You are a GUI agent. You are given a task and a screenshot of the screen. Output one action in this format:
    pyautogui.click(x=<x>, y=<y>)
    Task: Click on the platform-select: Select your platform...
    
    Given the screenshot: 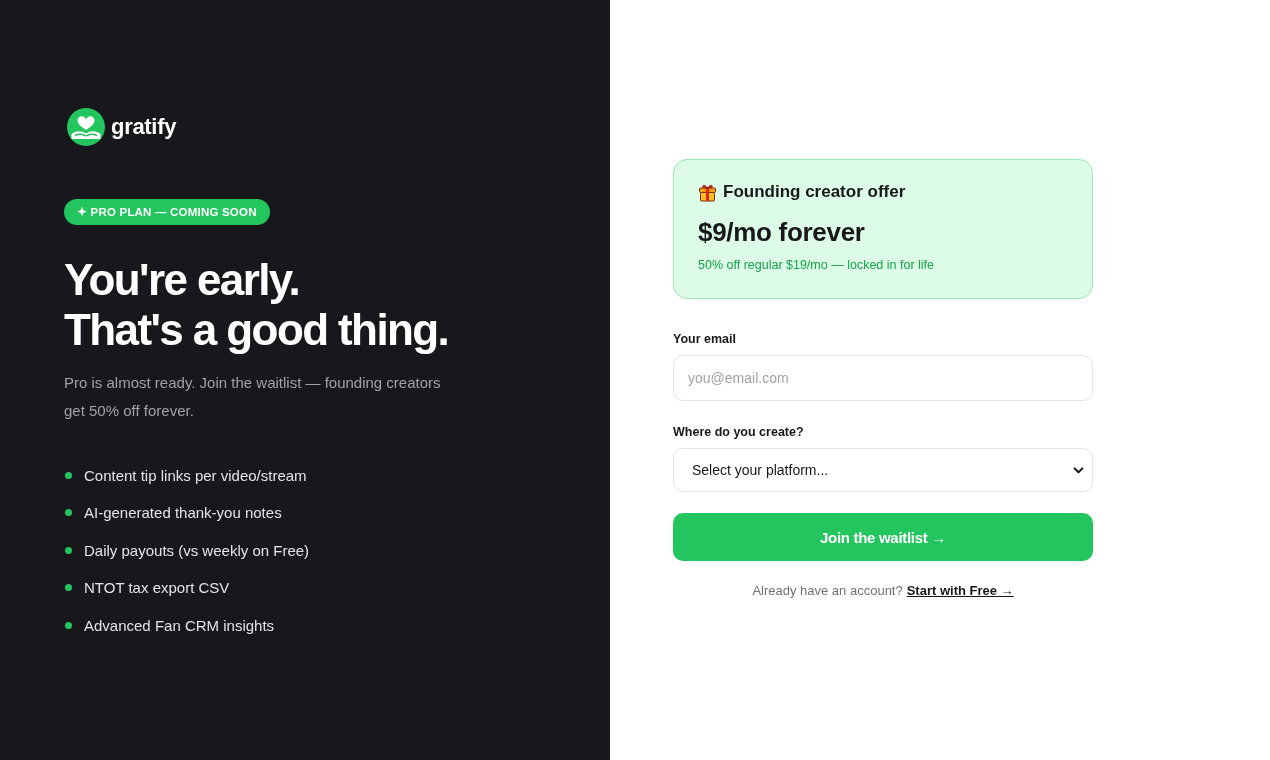 What is the action you would take?
    pyautogui.click(x=883, y=470)
    